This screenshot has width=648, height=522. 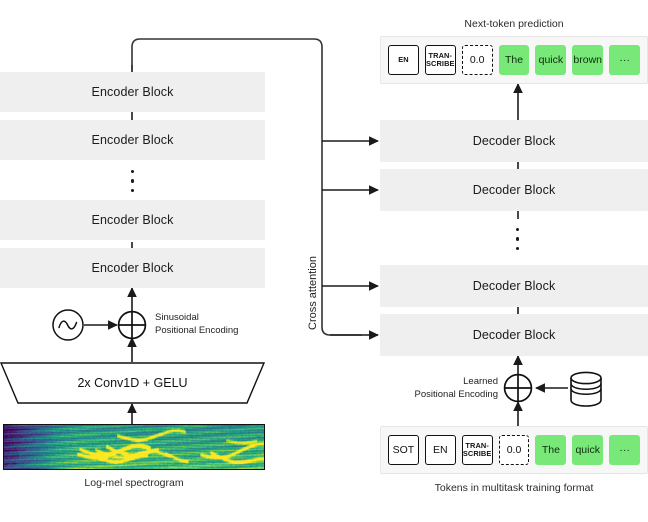 I want to click on conv1d-gelu-label: 2x Conv1D + GELU, so click(x=132, y=383).